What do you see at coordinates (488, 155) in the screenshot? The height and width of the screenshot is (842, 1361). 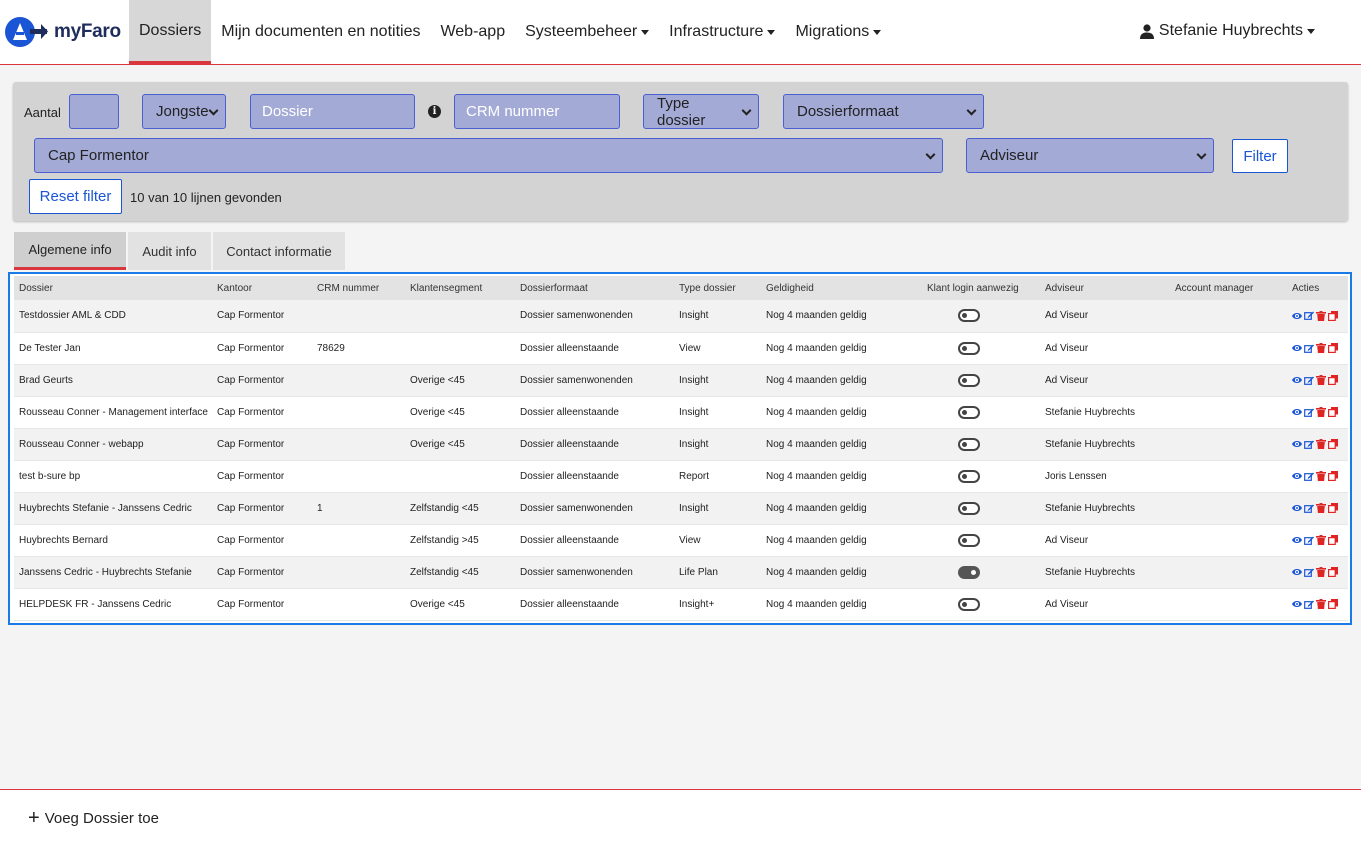 I see `kantoor-select: Cap Formentor` at bounding box center [488, 155].